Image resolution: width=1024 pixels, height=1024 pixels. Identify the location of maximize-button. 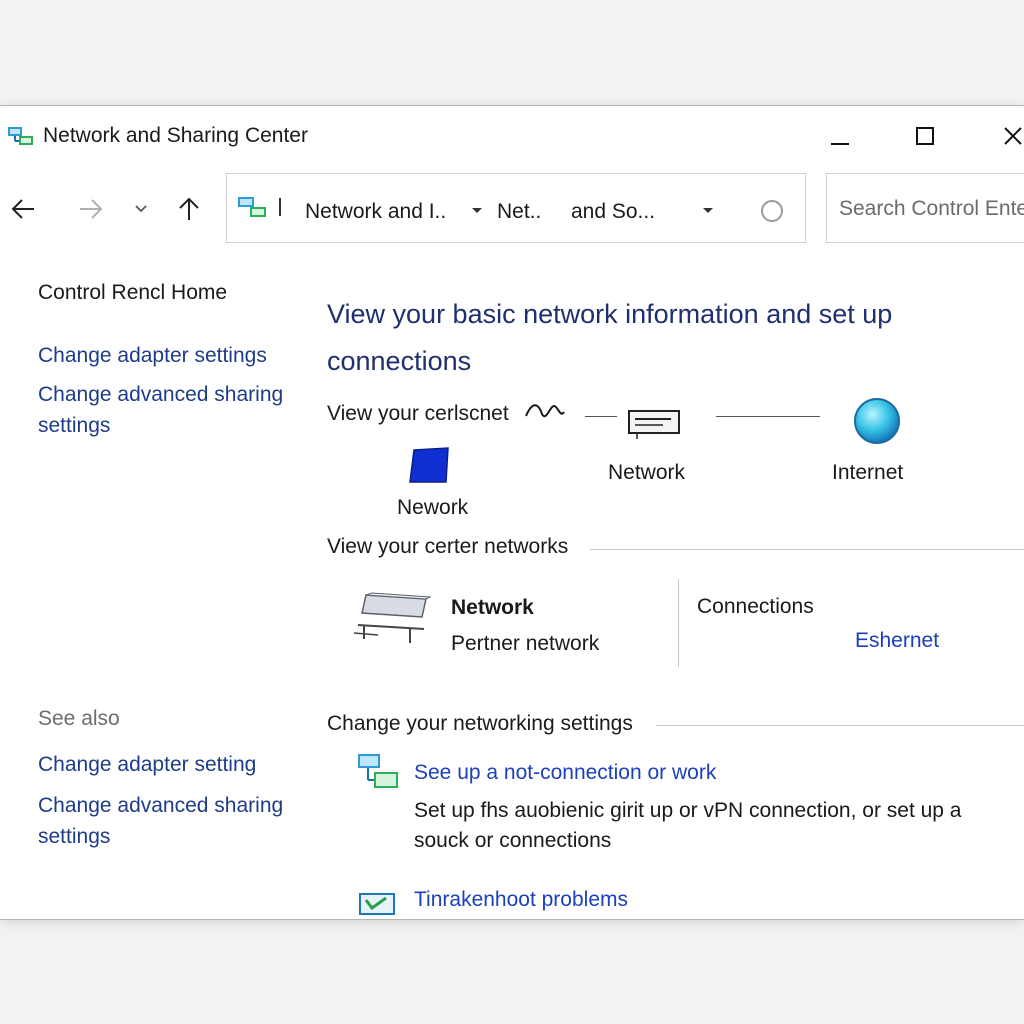
(925, 136).